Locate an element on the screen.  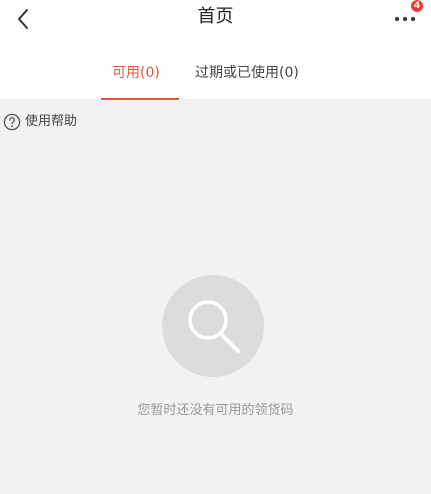
page-title: 首页 is located at coordinates (215, 16).